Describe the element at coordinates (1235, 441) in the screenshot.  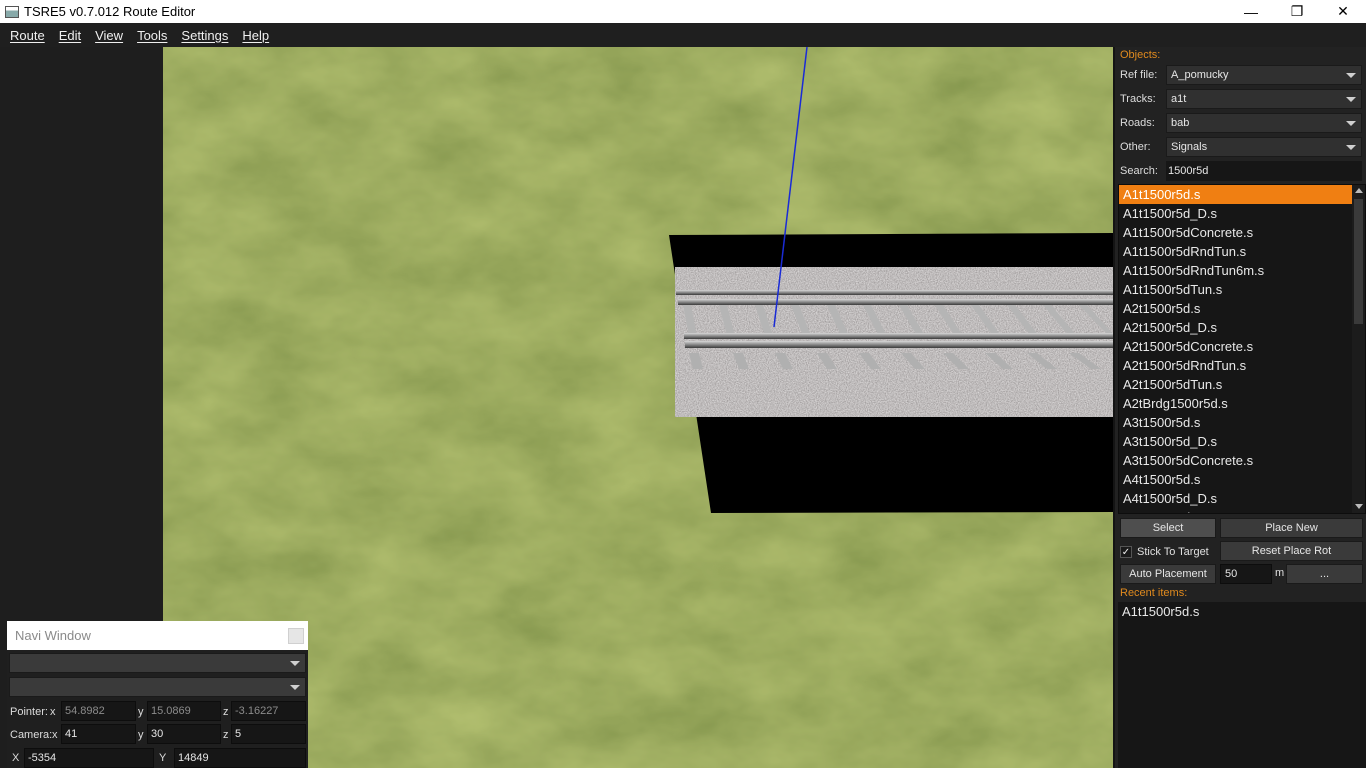
I see `object-list-item: A3t1500r5d_D.s` at that location.